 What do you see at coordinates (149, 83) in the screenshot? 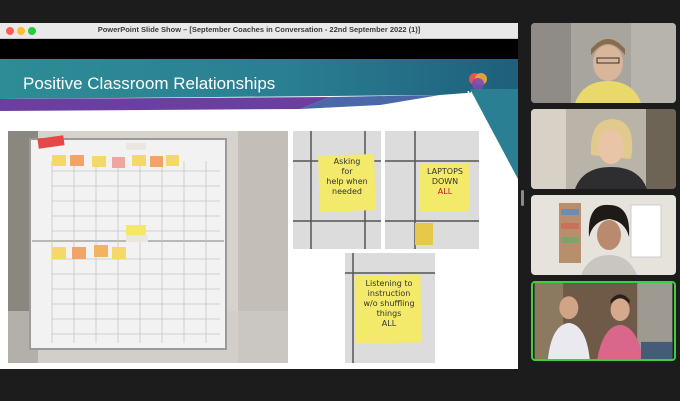
I see `slide-title: Positive Classroom Relationships` at bounding box center [149, 83].